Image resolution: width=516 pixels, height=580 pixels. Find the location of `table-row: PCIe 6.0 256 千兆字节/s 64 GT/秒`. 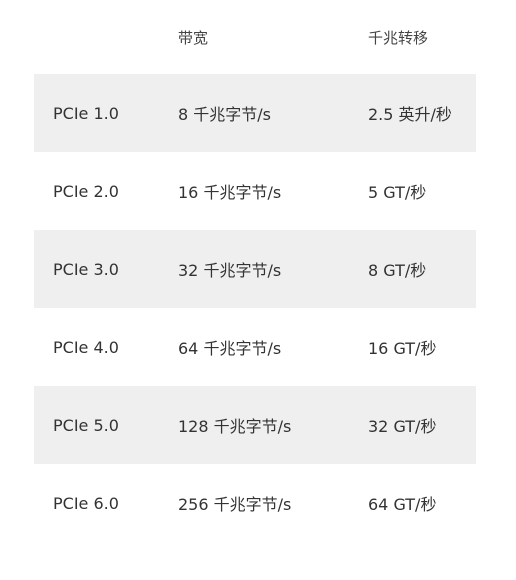

table-row: PCIe 6.0 256 千兆字节/s 64 GT/秒 is located at coordinates (255, 503).